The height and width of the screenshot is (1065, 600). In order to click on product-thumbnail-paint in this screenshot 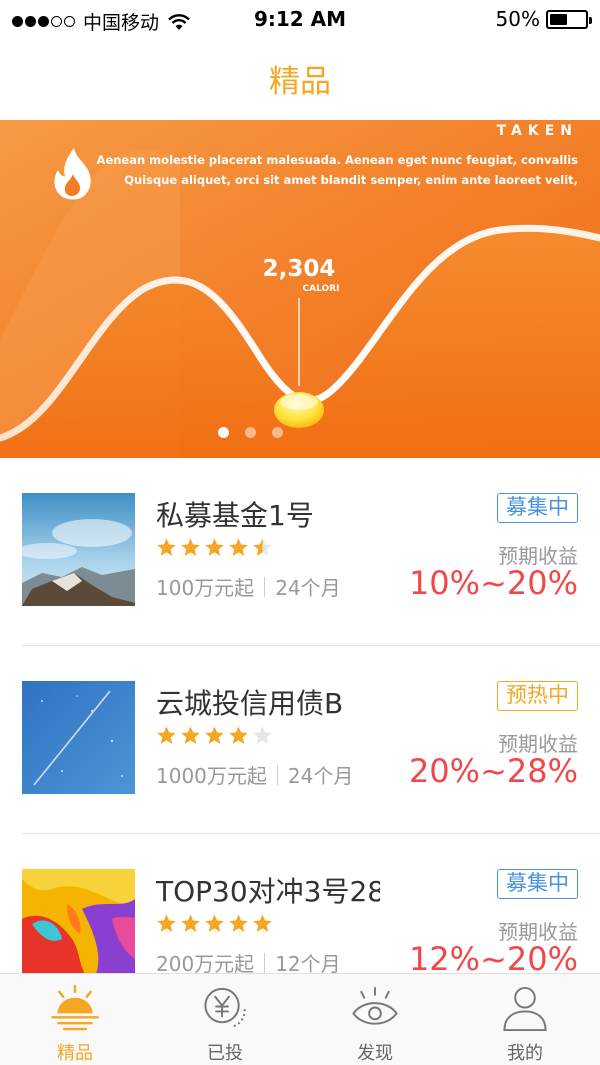, I will do `click(78, 925)`.